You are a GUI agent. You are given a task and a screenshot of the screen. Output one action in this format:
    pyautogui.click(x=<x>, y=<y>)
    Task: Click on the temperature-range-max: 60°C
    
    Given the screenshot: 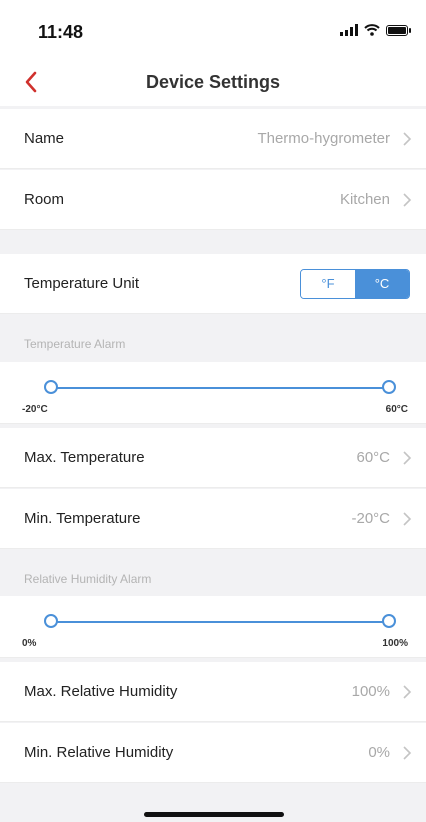 What is the action you would take?
    pyautogui.click(x=396, y=409)
    